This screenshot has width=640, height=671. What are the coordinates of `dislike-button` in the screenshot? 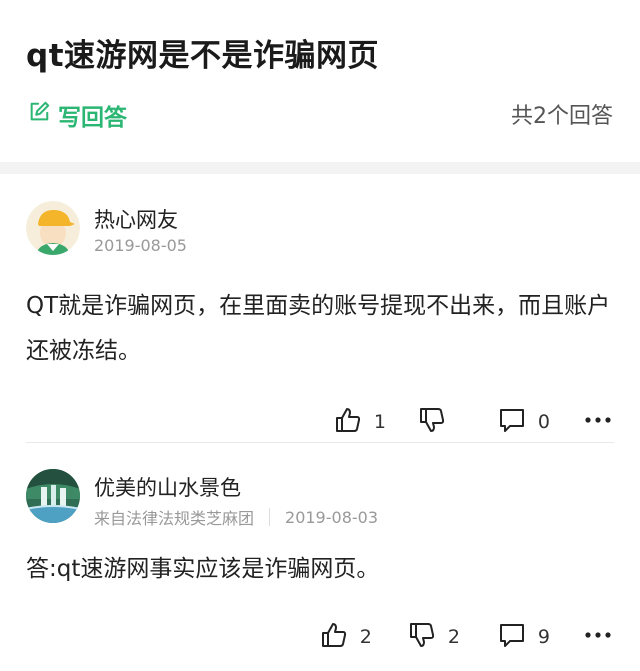 It's located at (432, 422).